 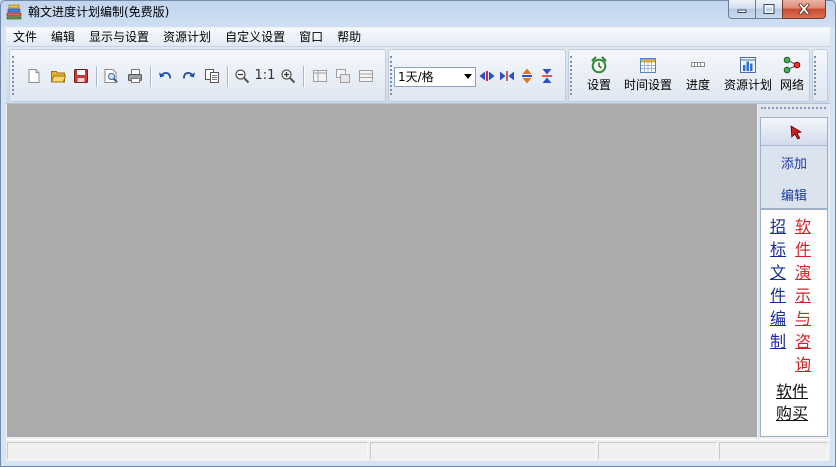 I want to click on timescale-toolbar: 1天/格, so click(x=477, y=75).